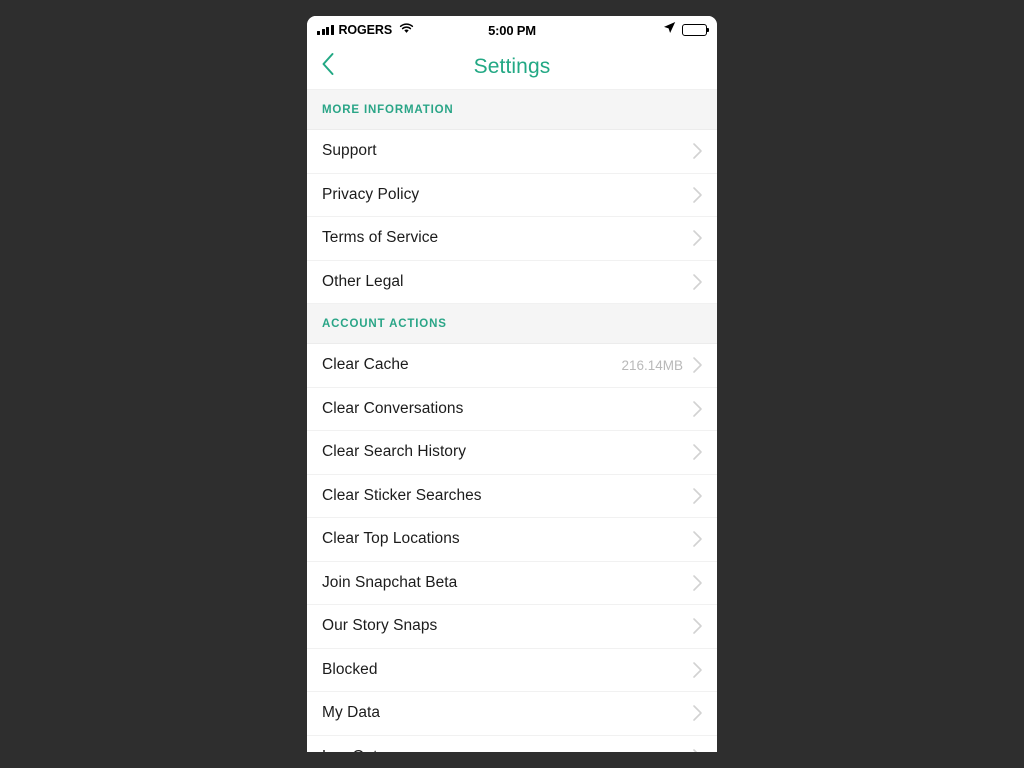 This screenshot has width=1024, height=768. What do you see at coordinates (512, 583) in the screenshot?
I see `list-item: Join Snapchat Beta` at bounding box center [512, 583].